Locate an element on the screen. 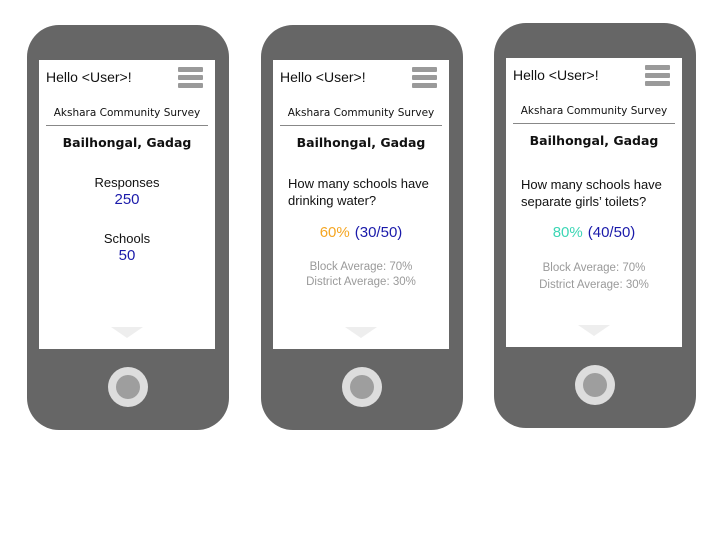 The height and width of the screenshot is (540, 720). responses-value: 250 is located at coordinates (127, 199).